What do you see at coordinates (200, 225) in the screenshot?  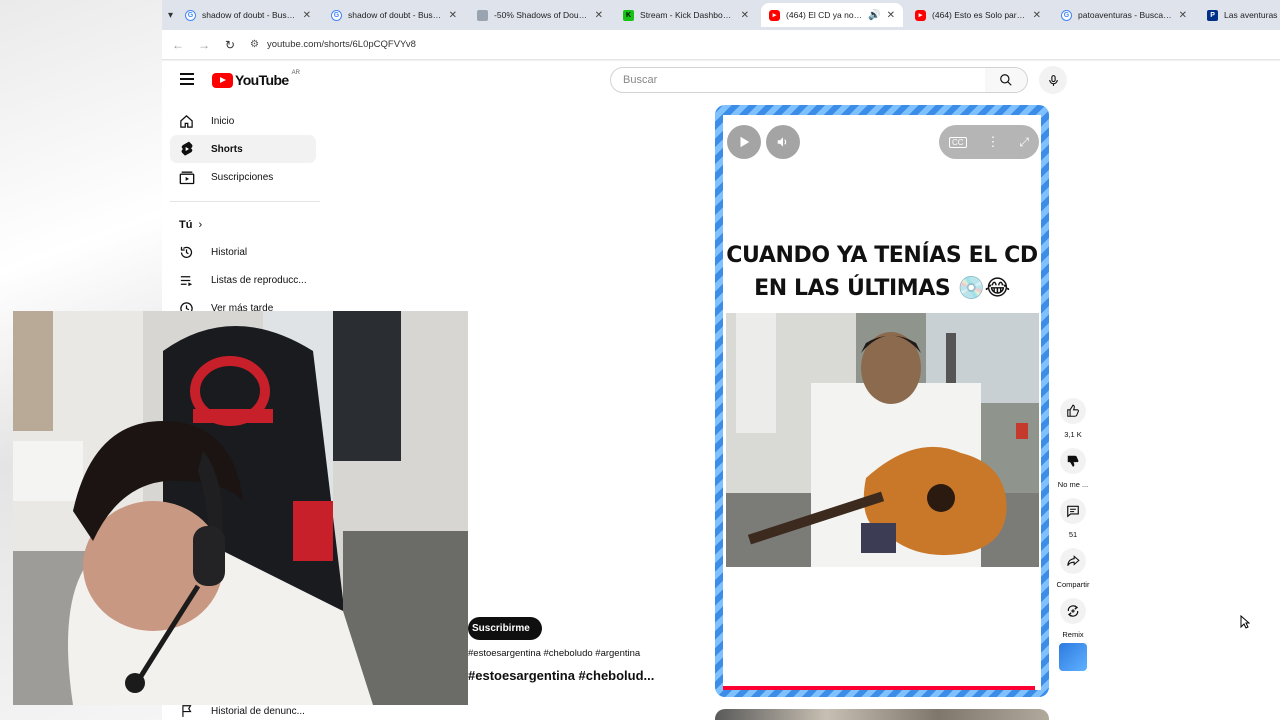 I see `chevron-right-icon: ›` at bounding box center [200, 225].